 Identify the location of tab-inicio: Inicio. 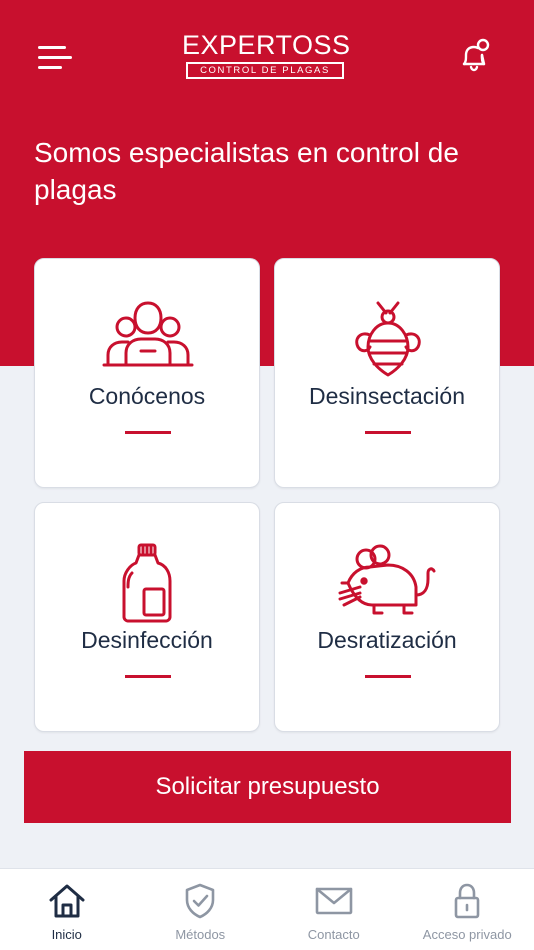
(67, 909).